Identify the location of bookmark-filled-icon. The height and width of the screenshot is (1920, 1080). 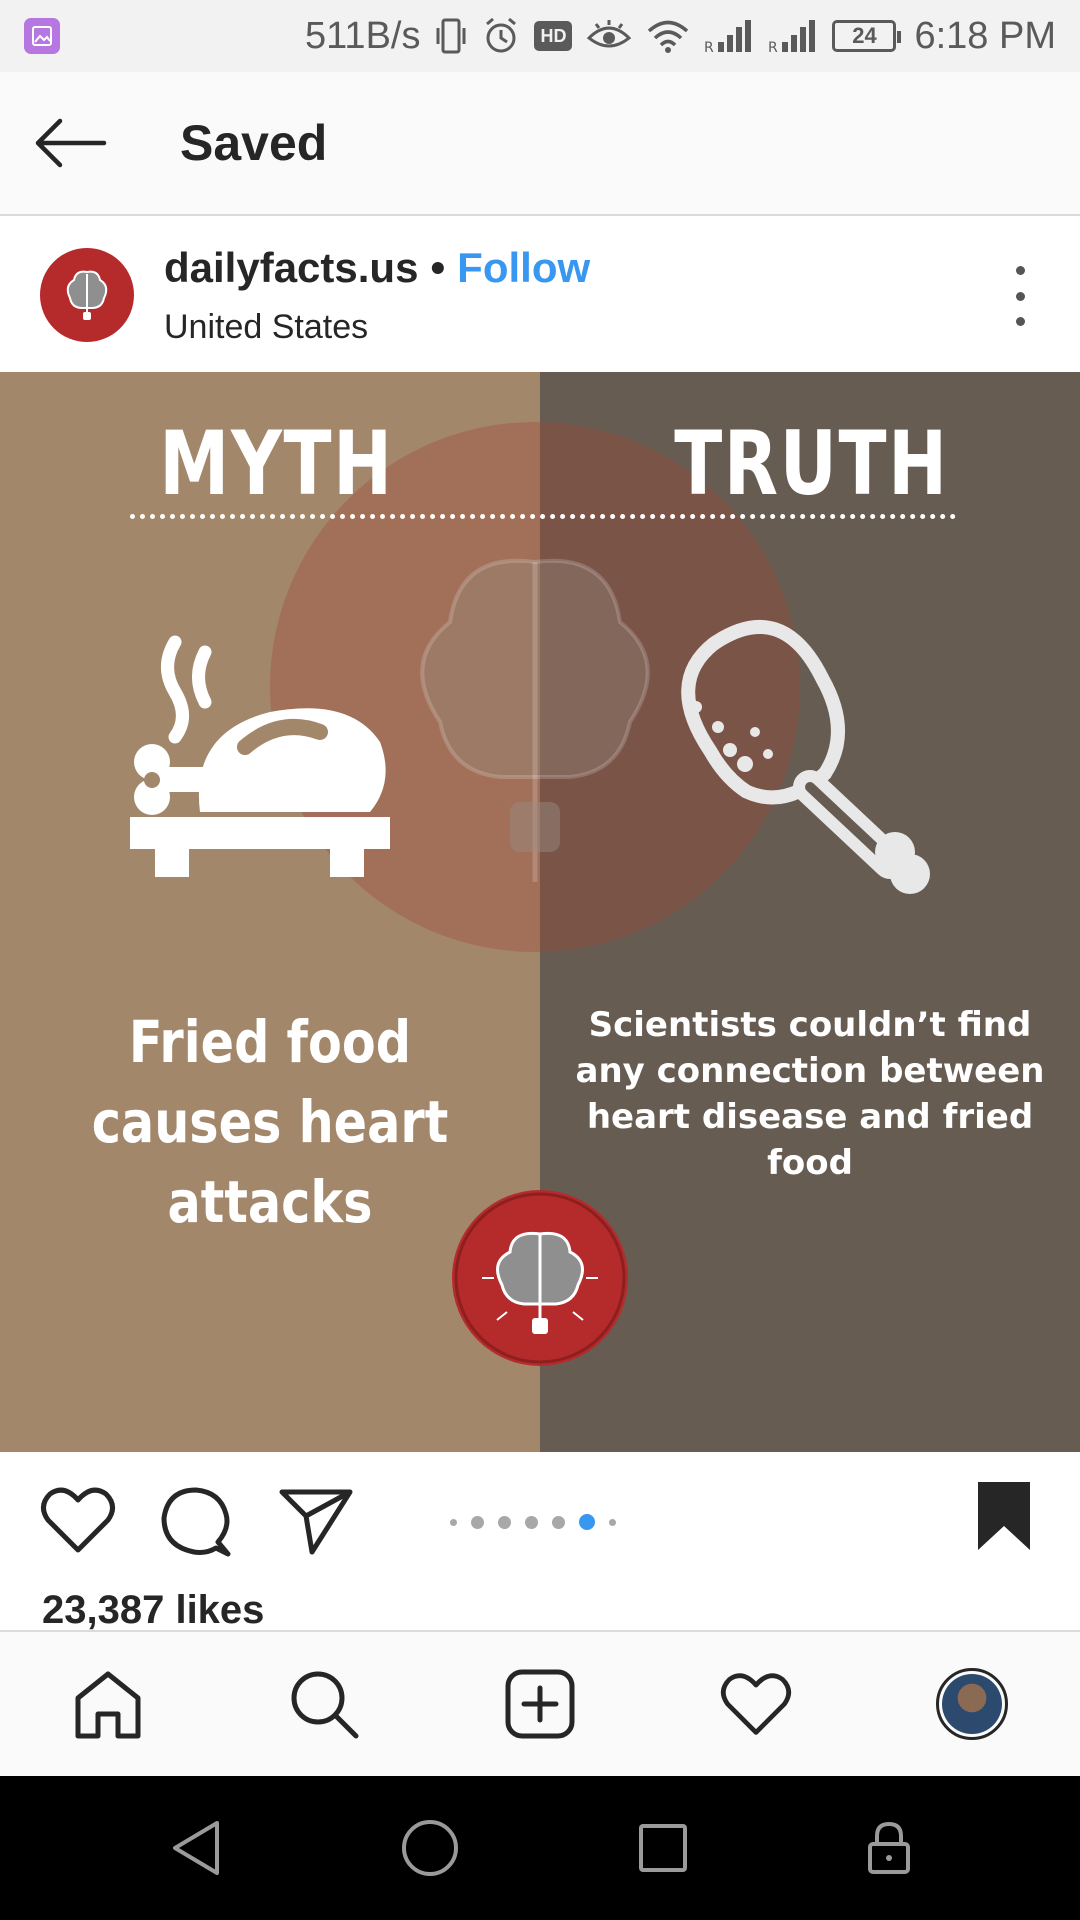
(1004, 1516).